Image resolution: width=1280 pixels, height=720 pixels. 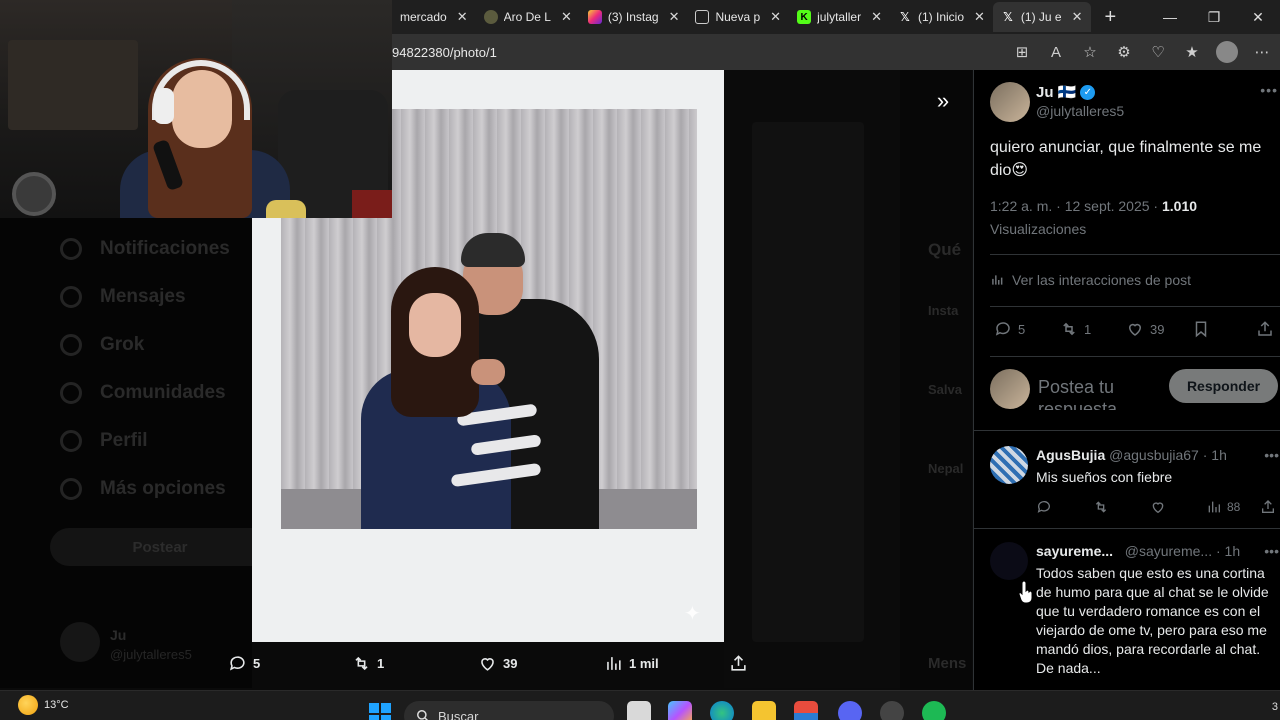 What do you see at coordinates (1076, 206) in the screenshot?
I see `tweet-time: 1:22 a. m. · 12 sept. 2025 ·` at bounding box center [1076, 206].